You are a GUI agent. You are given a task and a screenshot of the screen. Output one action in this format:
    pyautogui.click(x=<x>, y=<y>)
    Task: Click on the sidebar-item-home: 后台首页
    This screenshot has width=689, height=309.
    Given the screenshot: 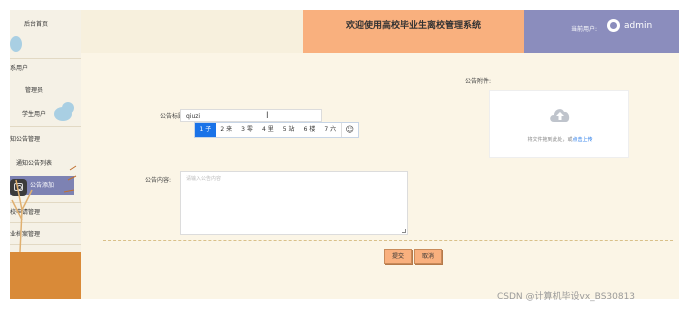 What is the action you would take?
    pyautogui.click(x=52, y=23)
    